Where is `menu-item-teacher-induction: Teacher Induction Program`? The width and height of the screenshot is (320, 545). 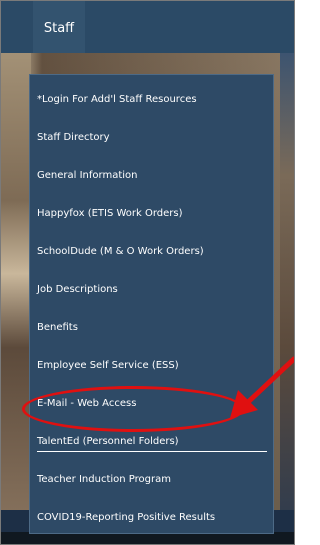
menu-item-teacher-induction: Teacher Induction Program is located at coordinates (151, 480).